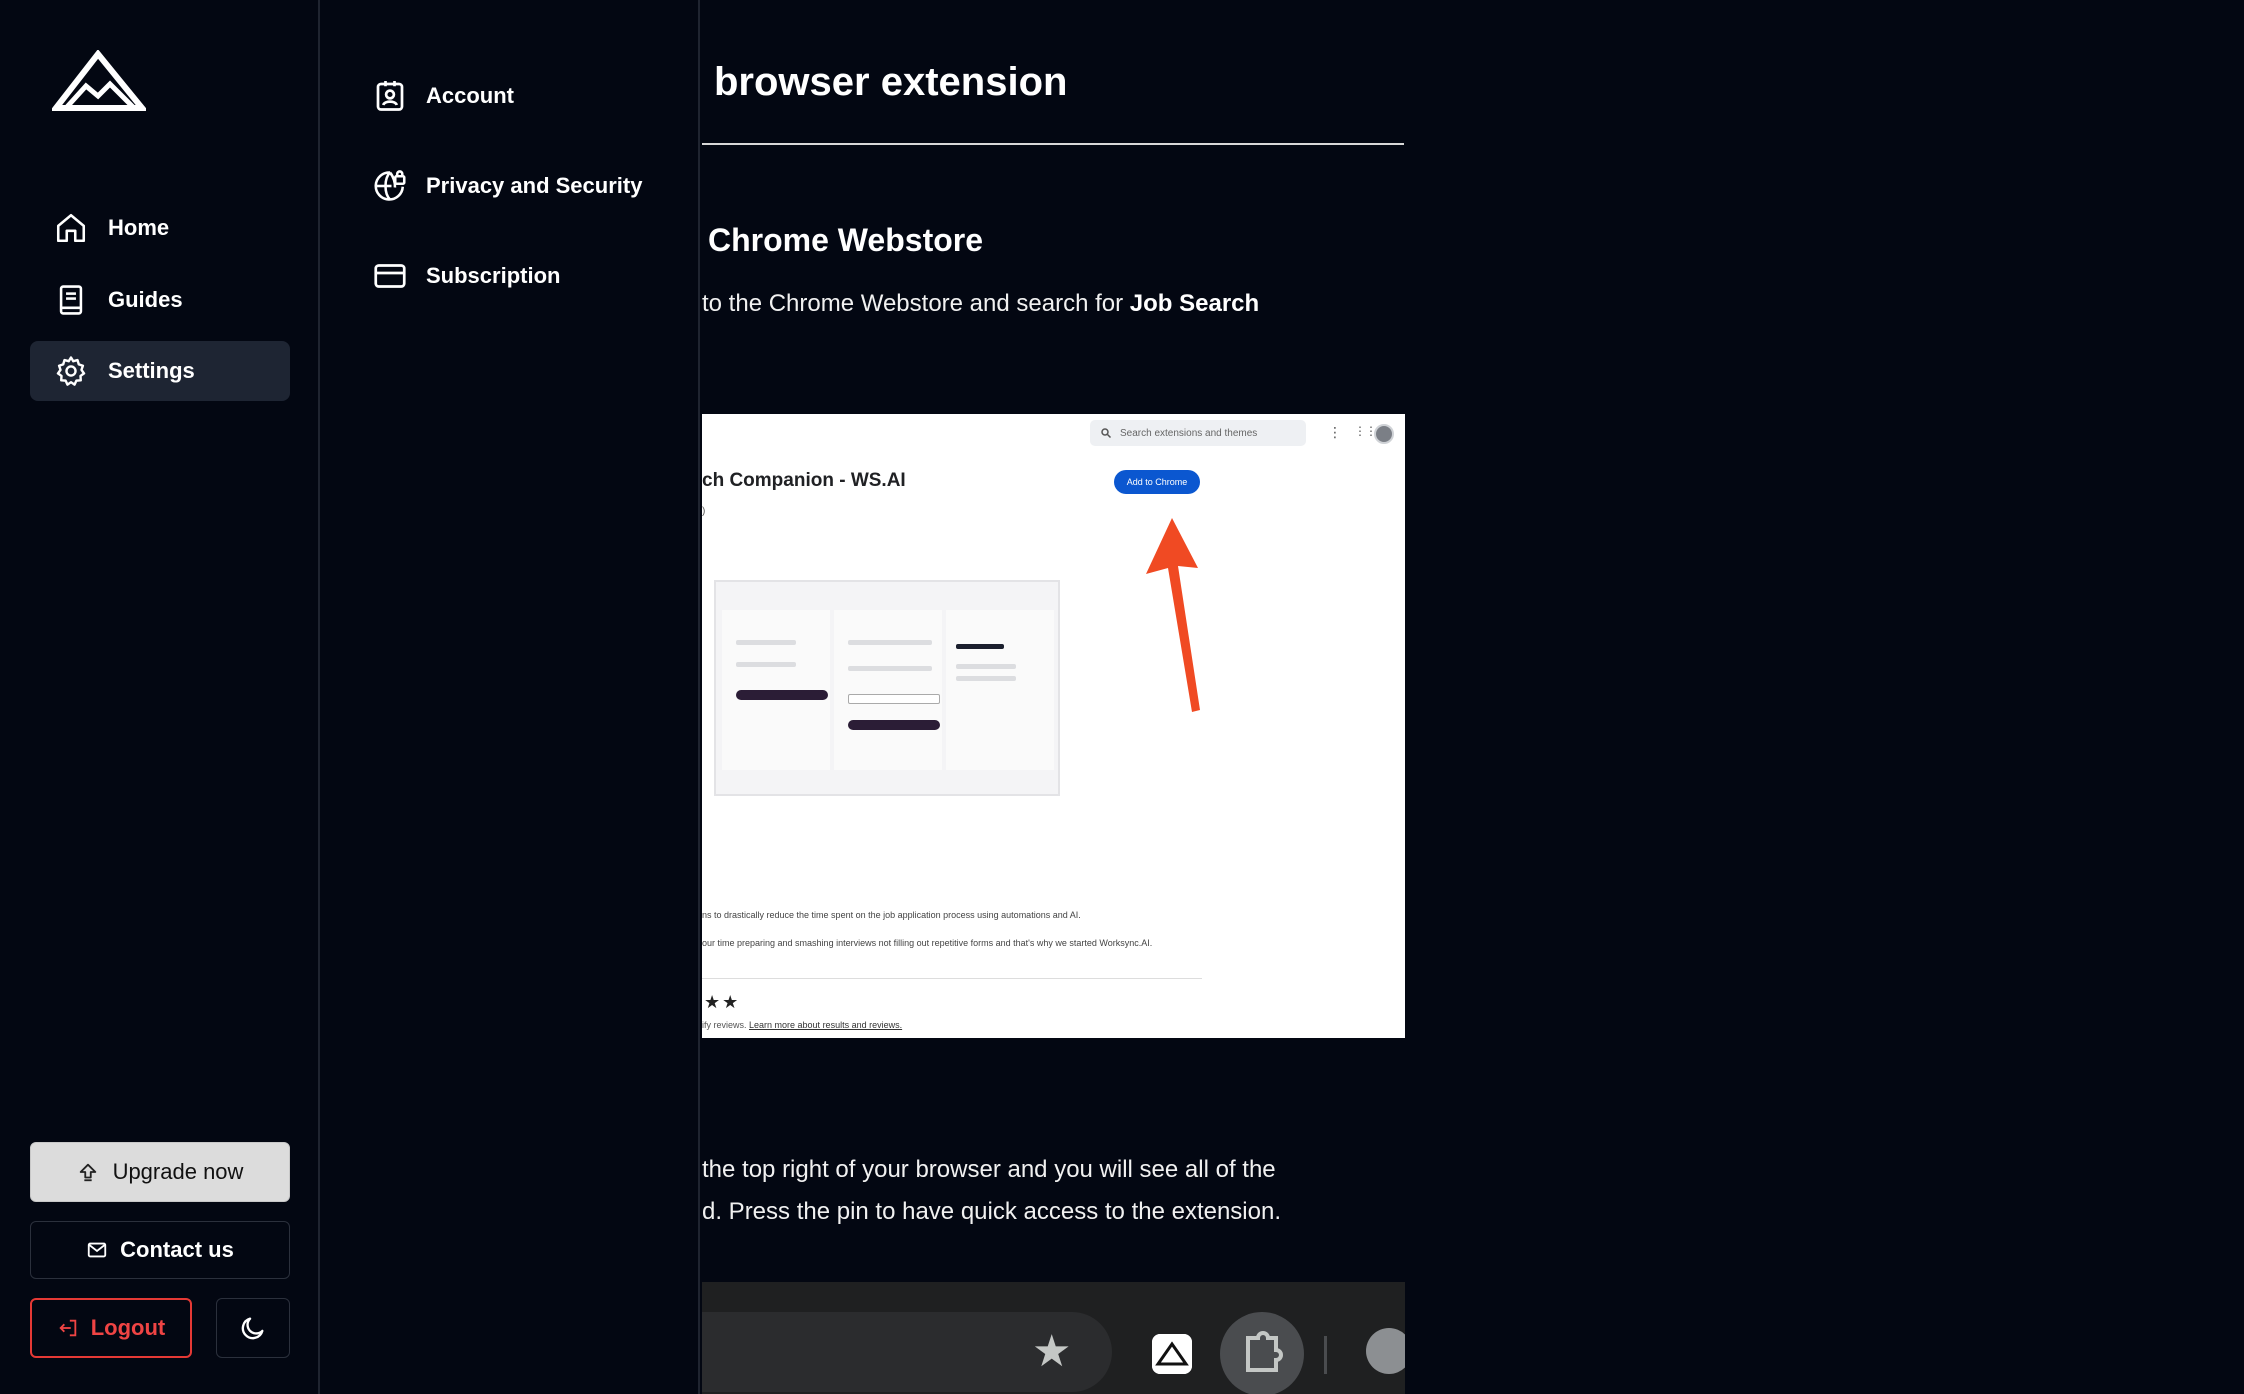  Describe the element at coordinates (804, 480) in the screenshot. I see `extension-name: ch Companion - WS.AI` at that location.